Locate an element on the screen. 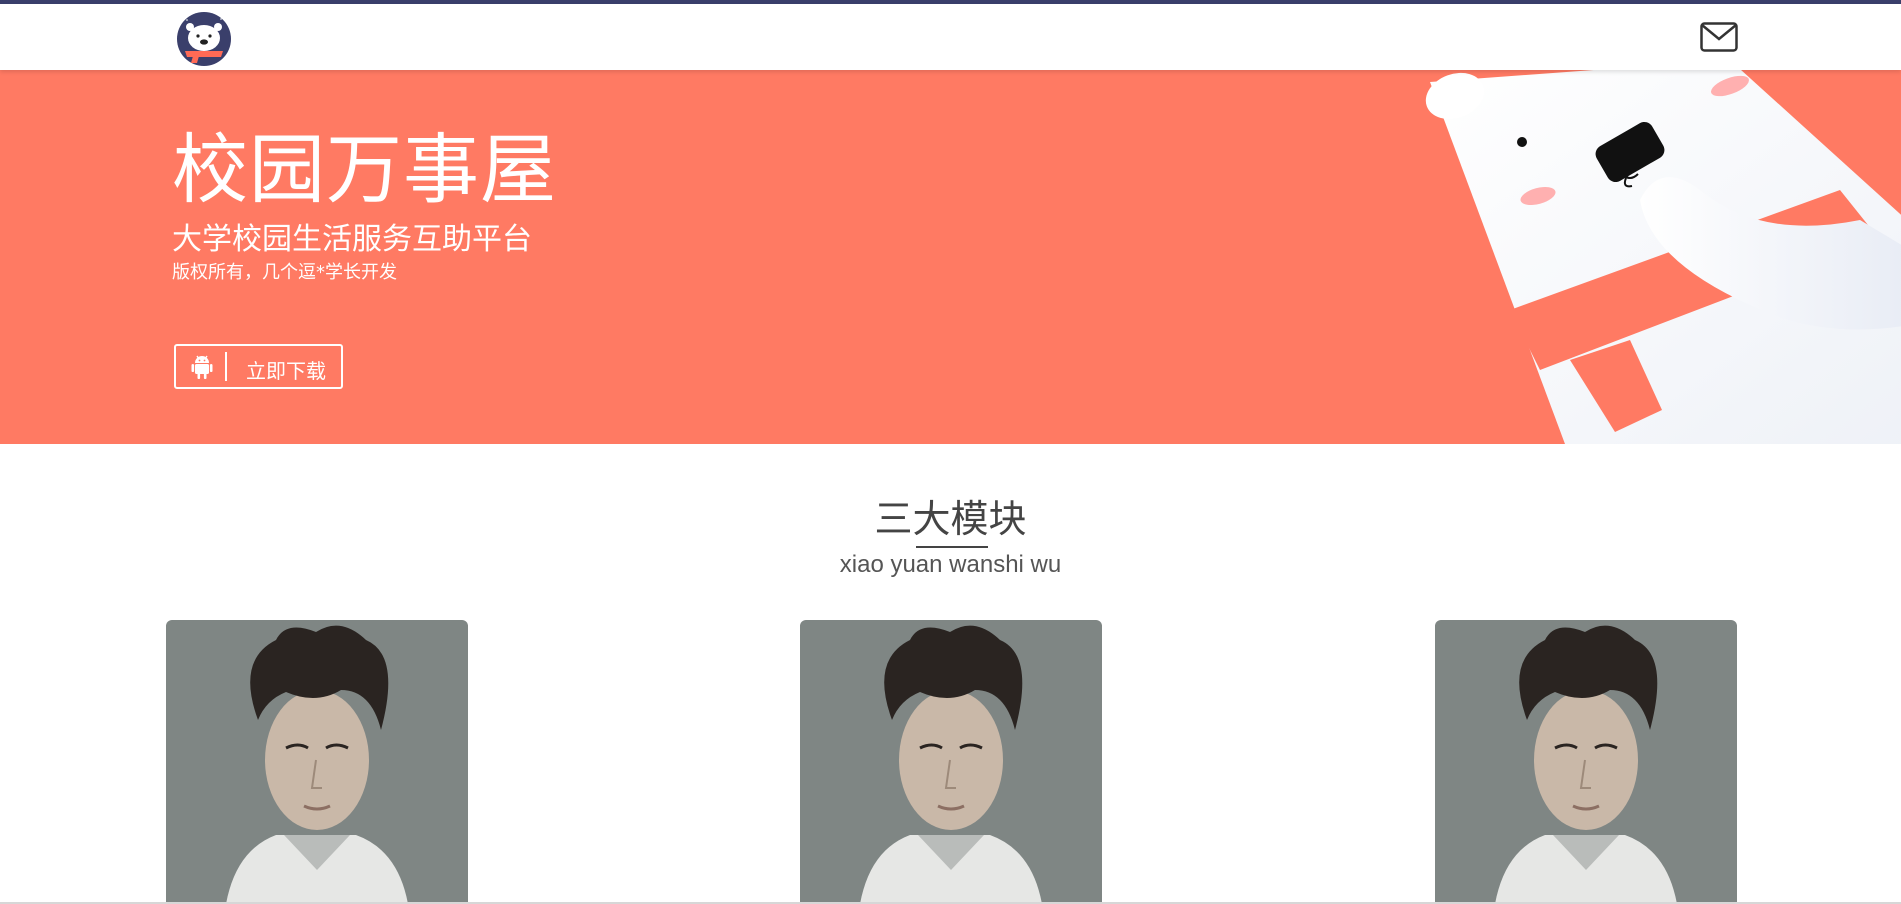 The width and height of the screenshot is (1901, 904). polar-bear-illustration is located at coordinates (1650, 257).